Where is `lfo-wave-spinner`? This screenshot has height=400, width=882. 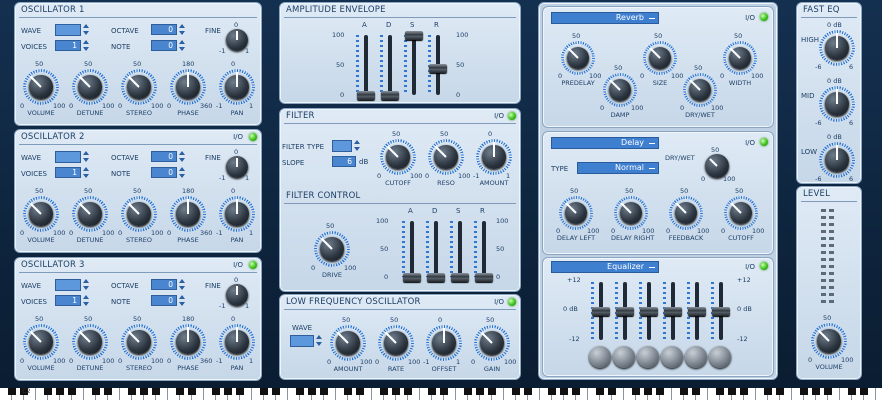
lfo-wave-spinner is located at coordinates (319, 340).